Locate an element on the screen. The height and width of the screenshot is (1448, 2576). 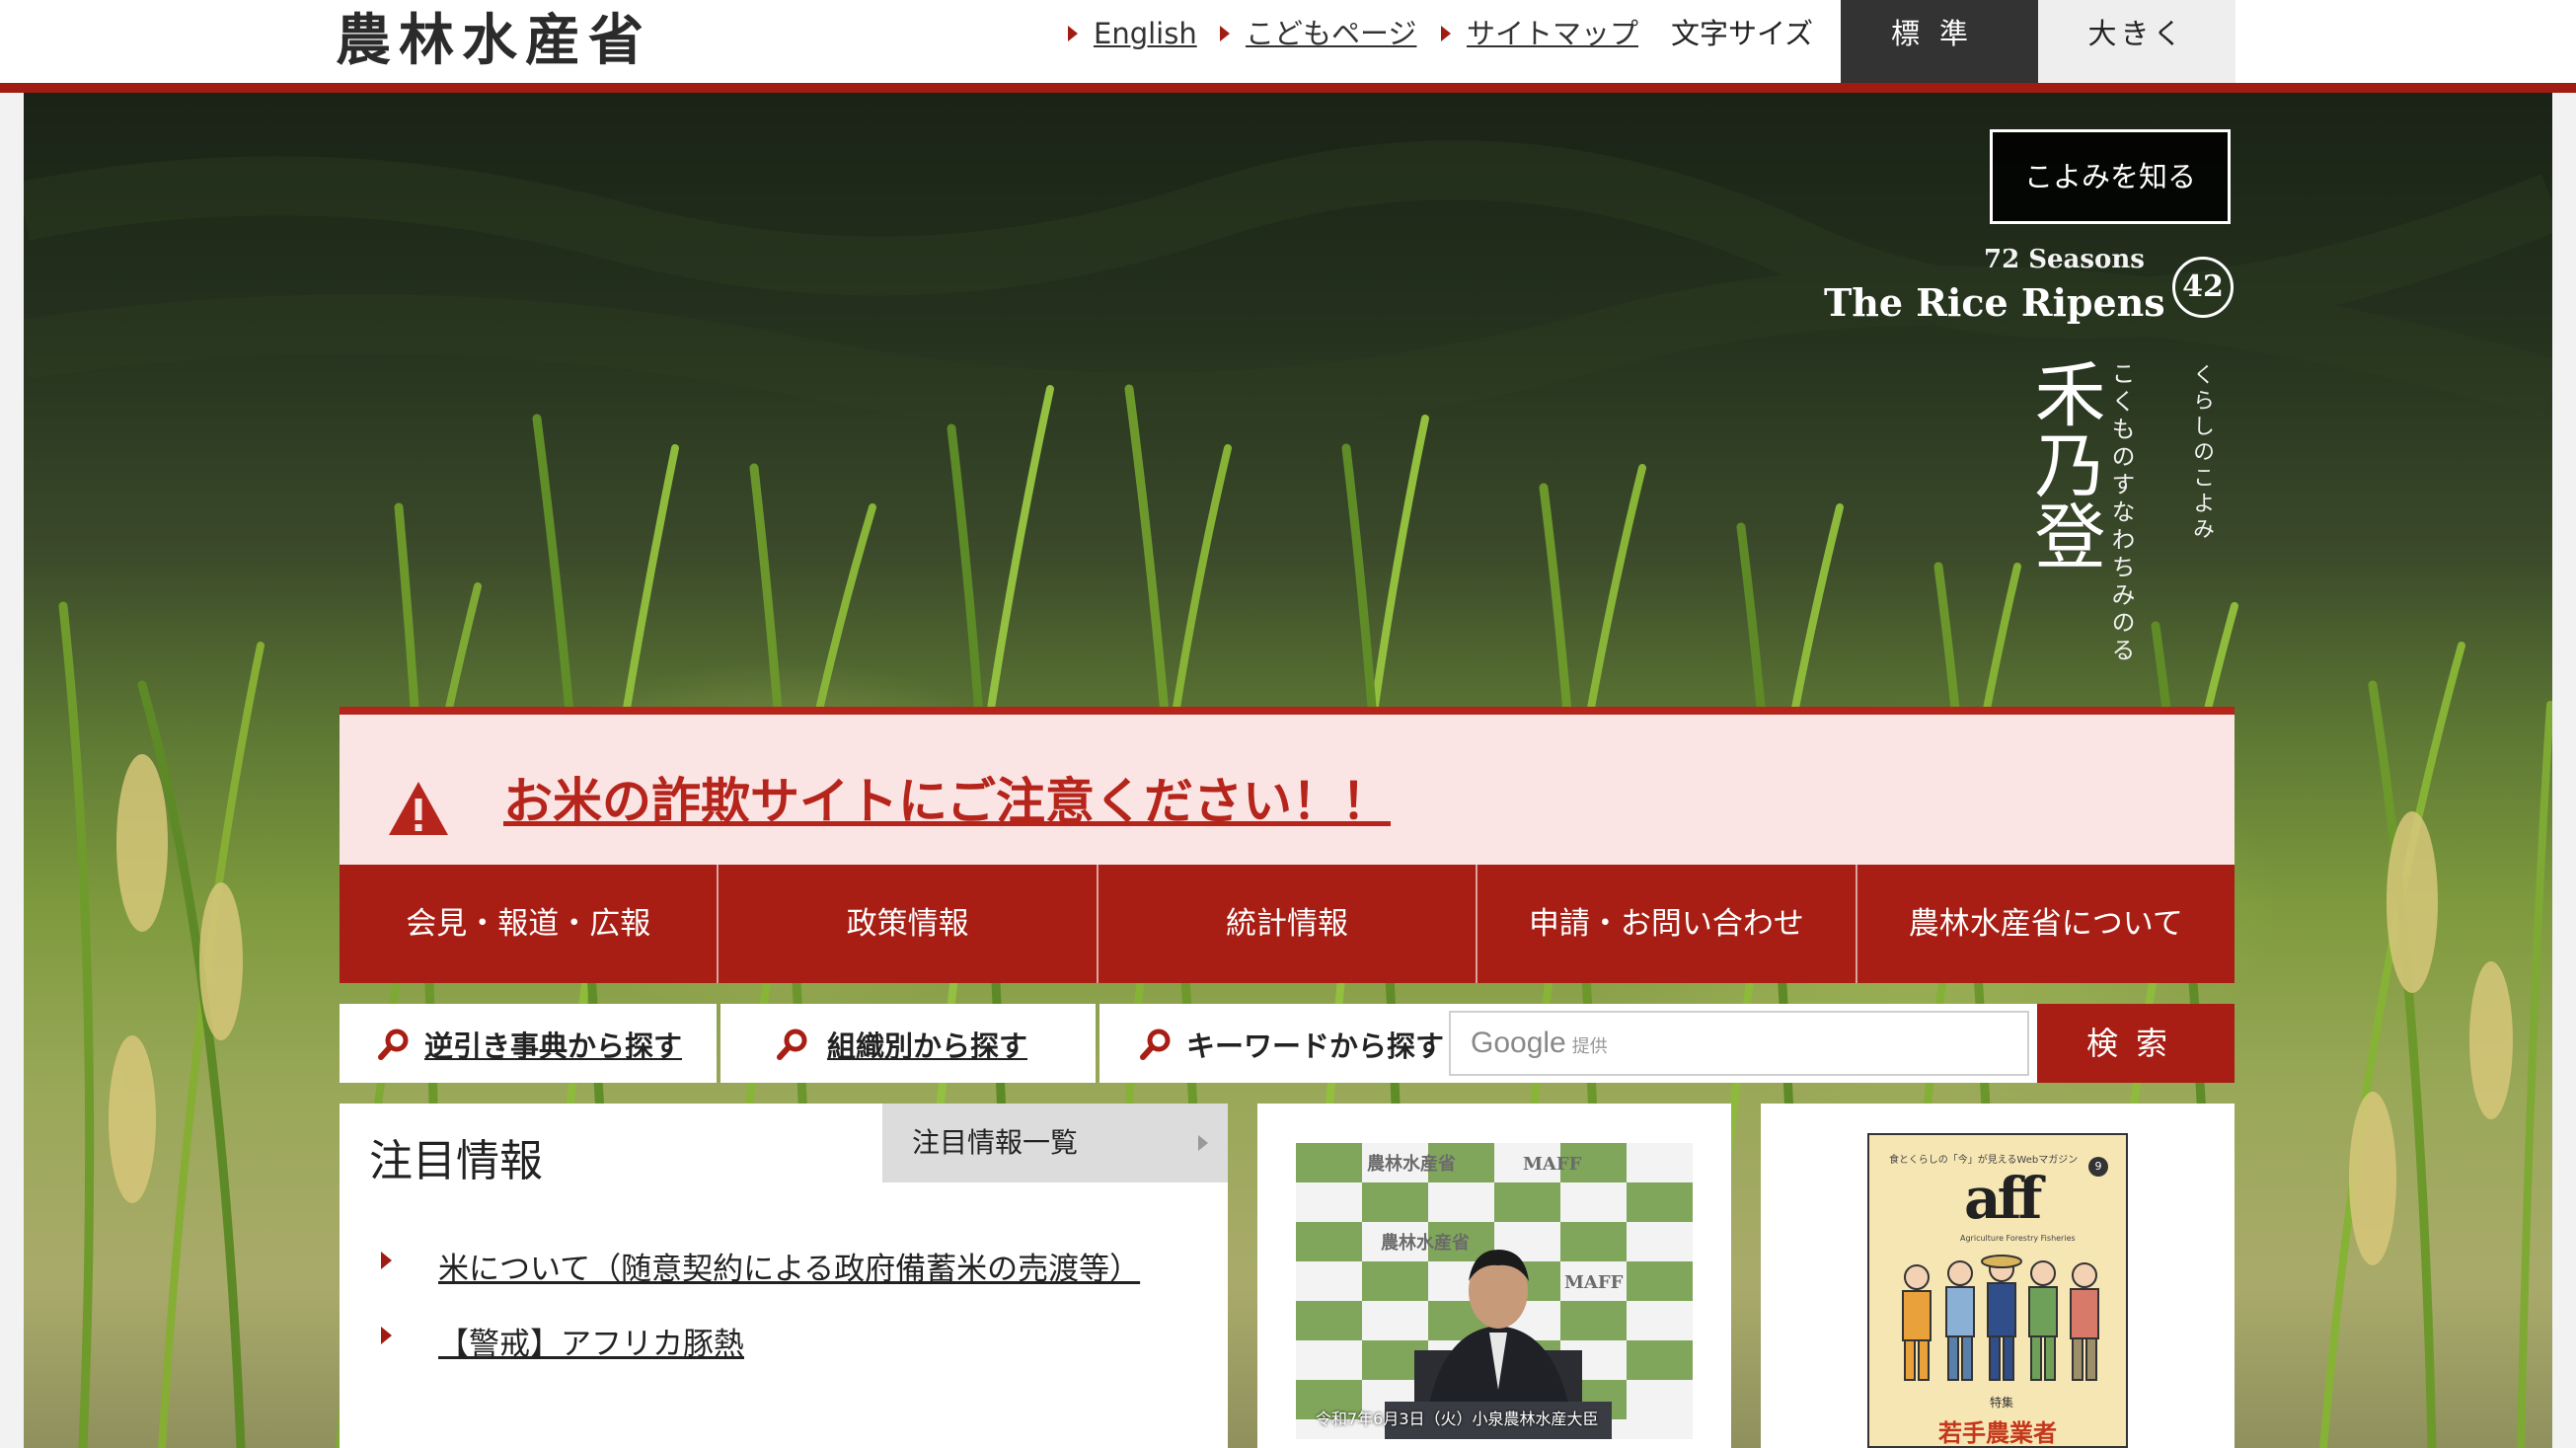
featured-item: 【警戒】アフリカ豚熱 is located at coordinates (563, 1341).